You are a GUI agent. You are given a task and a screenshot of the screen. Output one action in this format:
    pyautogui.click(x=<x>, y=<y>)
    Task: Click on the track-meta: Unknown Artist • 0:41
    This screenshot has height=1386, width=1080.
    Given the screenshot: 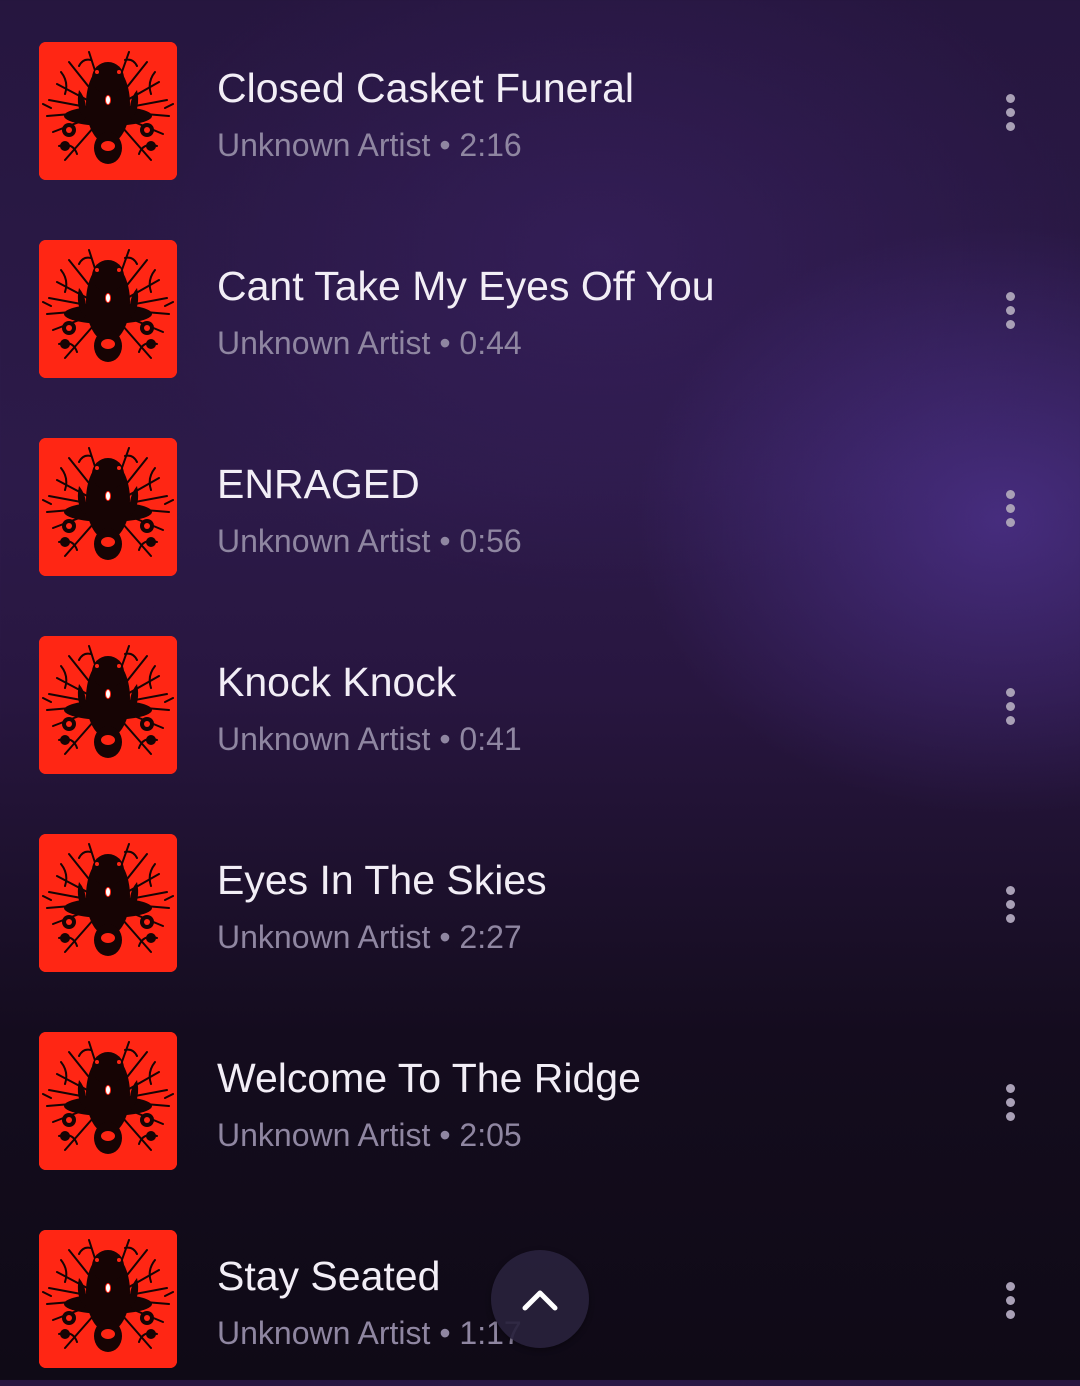 What is the action you would take?
    pyautogui.click(x=369, y=739)
    